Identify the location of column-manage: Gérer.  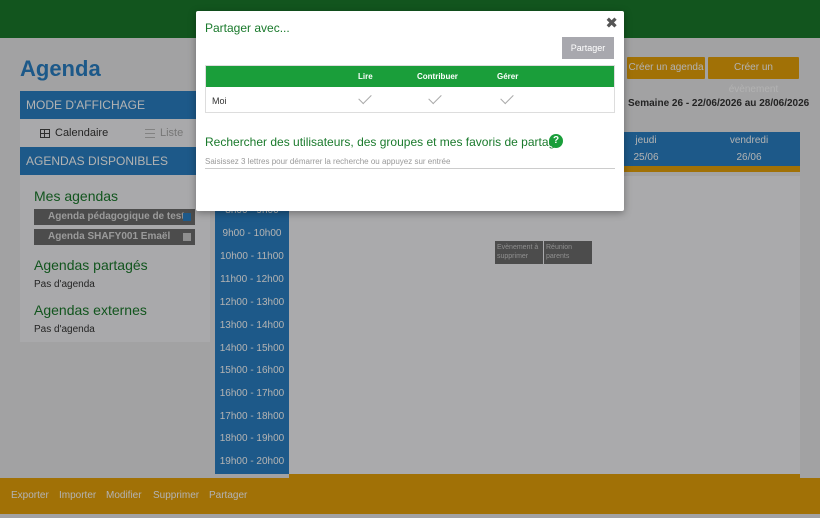
(508, 76).